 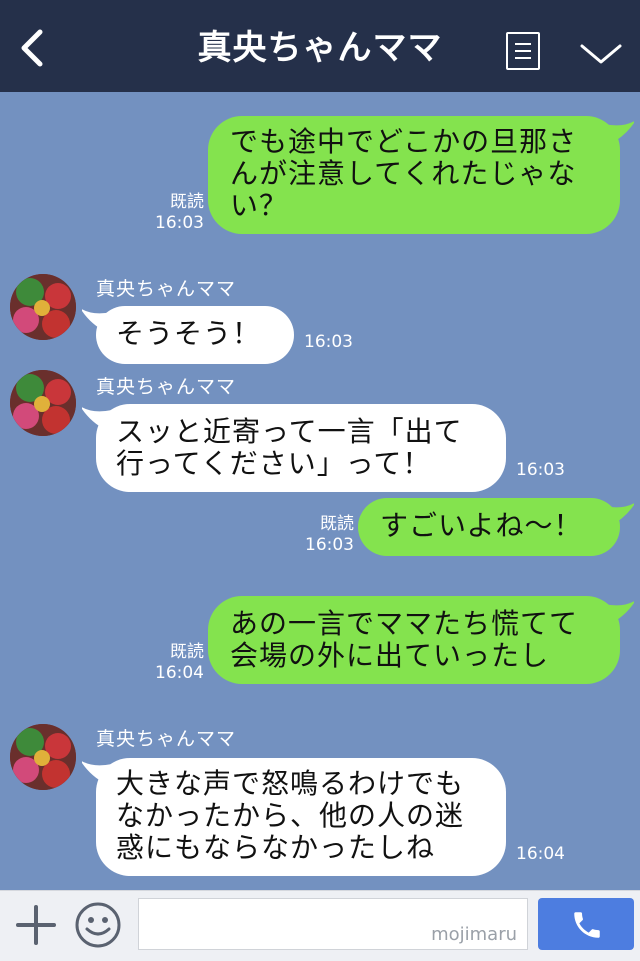 What do you see at coordinates (523, 51) in the screenshot?
I see `note-menu-icon` at bounding box center [523, 51].